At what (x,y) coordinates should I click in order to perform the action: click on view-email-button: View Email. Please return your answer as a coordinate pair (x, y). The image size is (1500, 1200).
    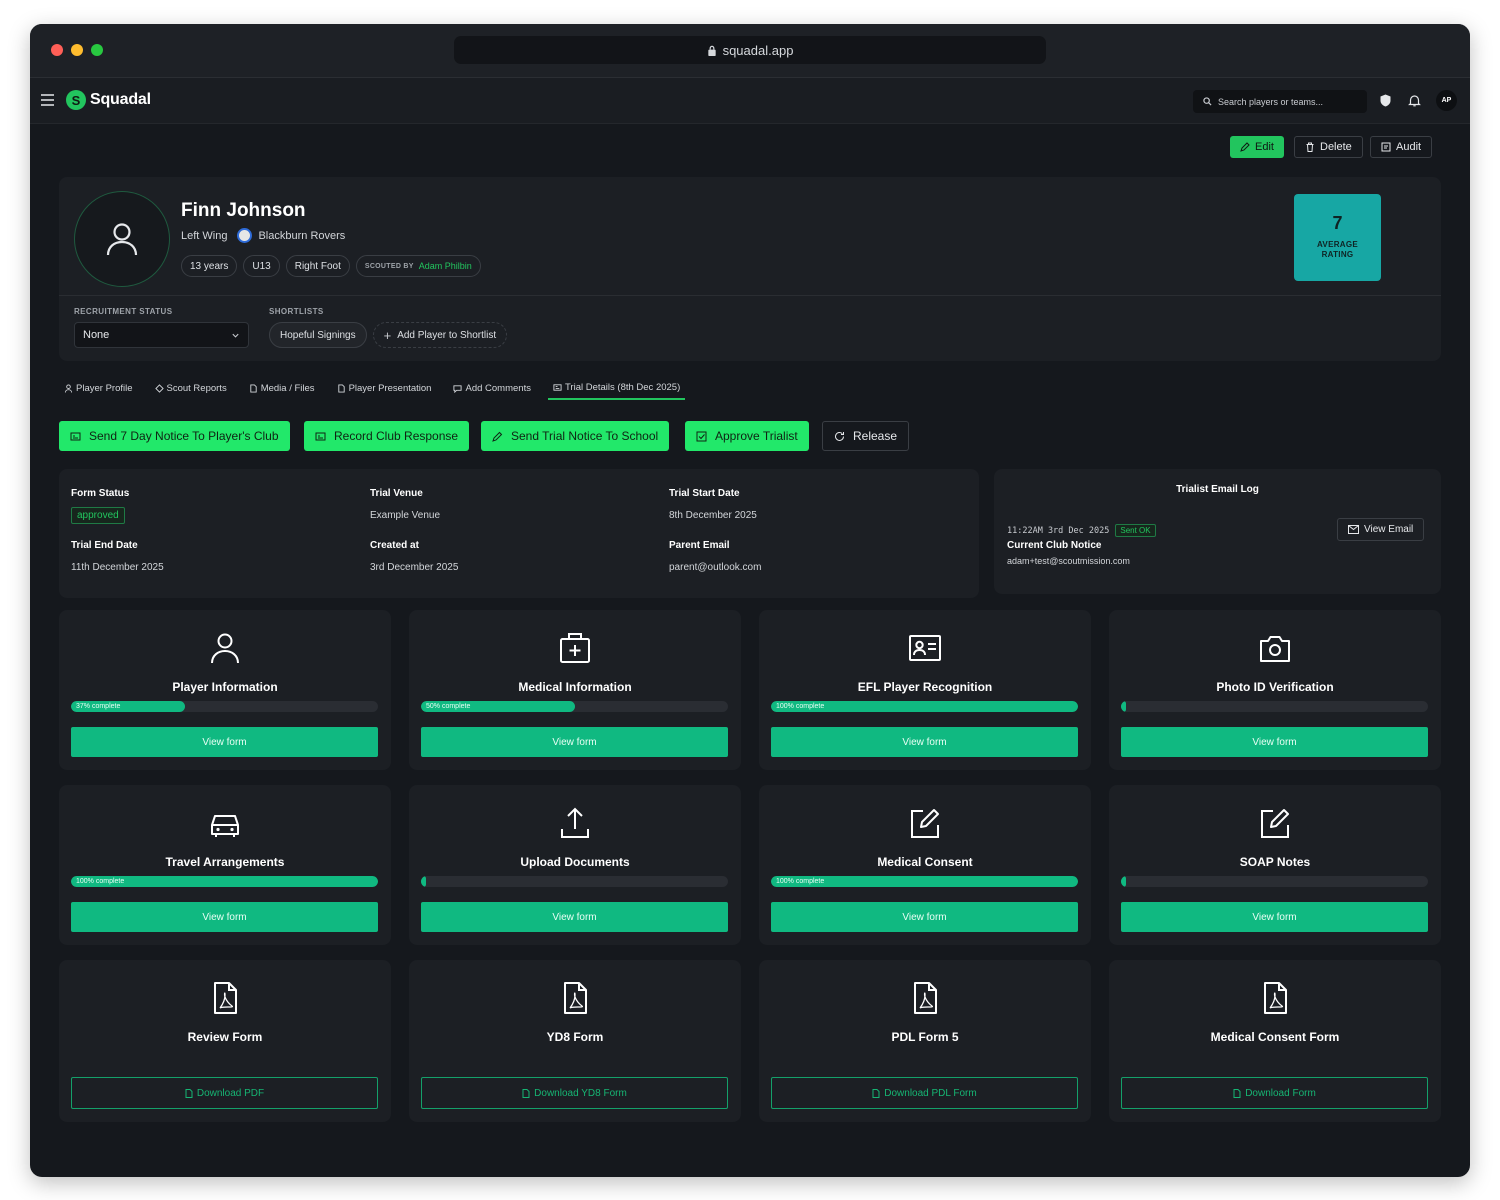
    Looking at the image, I should click on (1381, 529).